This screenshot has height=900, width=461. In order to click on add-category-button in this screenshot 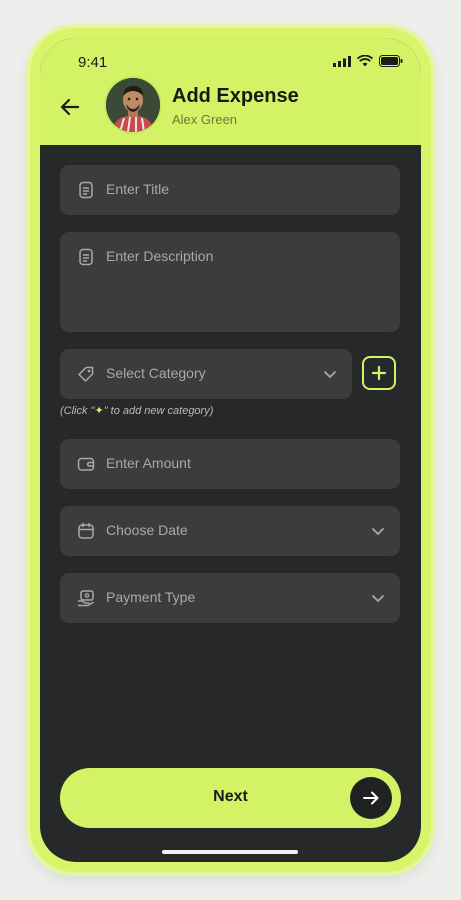, I will do `click(379, 373)`.